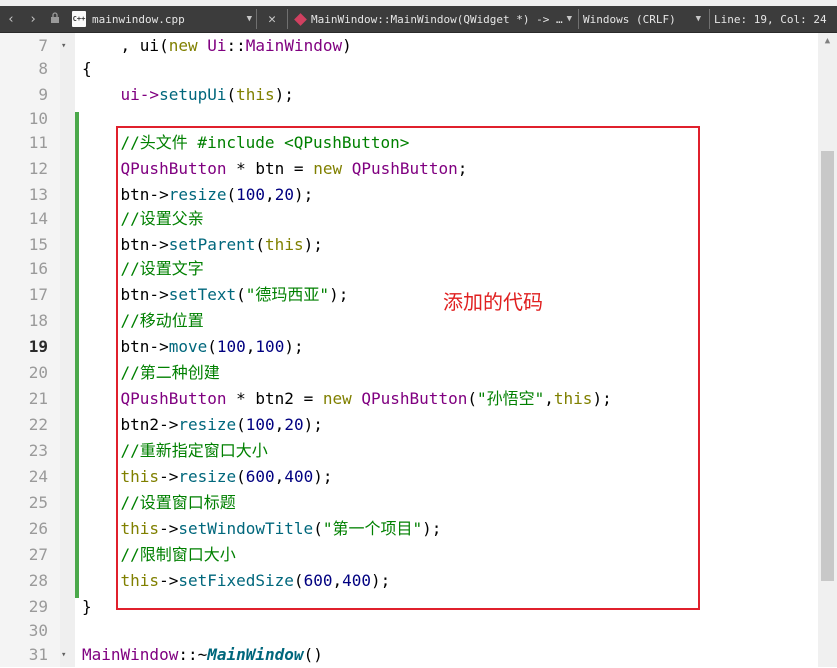  Describe the element at coordinates (138, 19) in the screenshot. I see `file-name: mainwindow.cpp` at that location.